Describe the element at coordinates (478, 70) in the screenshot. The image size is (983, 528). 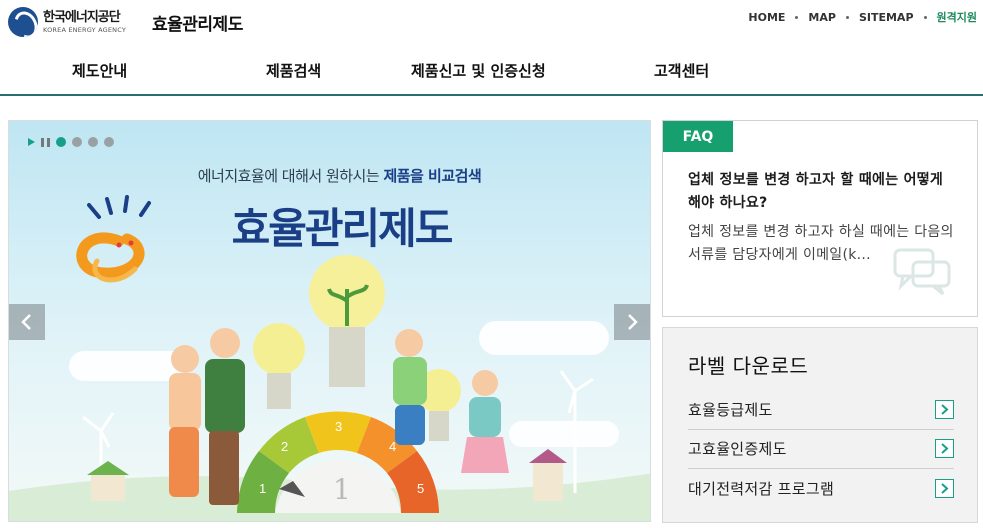
I see `nav-item-product-report: 제품신고 및 인증신청` at that location.